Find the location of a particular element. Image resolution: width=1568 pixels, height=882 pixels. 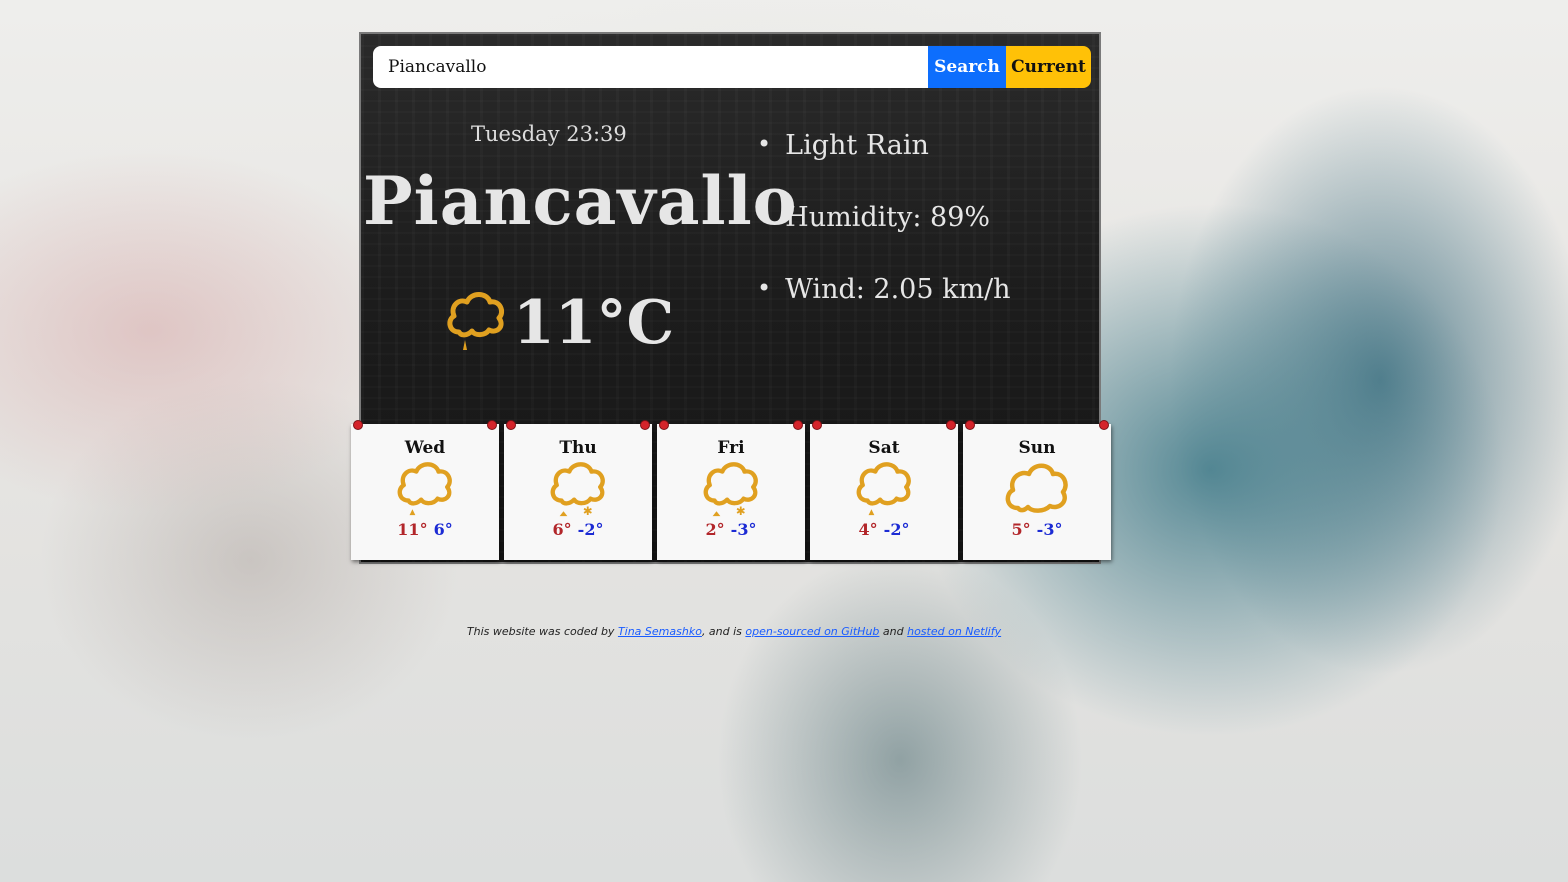

forecast-high: 4° is located at coordinates (868, 529).